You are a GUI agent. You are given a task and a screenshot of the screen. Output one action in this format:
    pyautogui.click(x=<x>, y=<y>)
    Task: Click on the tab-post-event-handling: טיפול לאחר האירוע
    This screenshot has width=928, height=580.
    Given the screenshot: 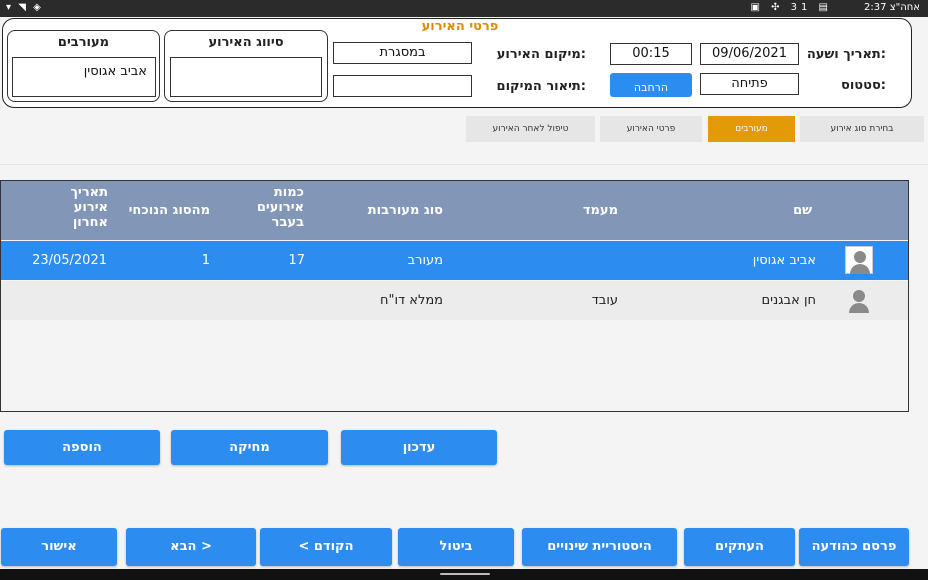 What is the action you would take?
    pyautogui.click(x=530, y=129)
    